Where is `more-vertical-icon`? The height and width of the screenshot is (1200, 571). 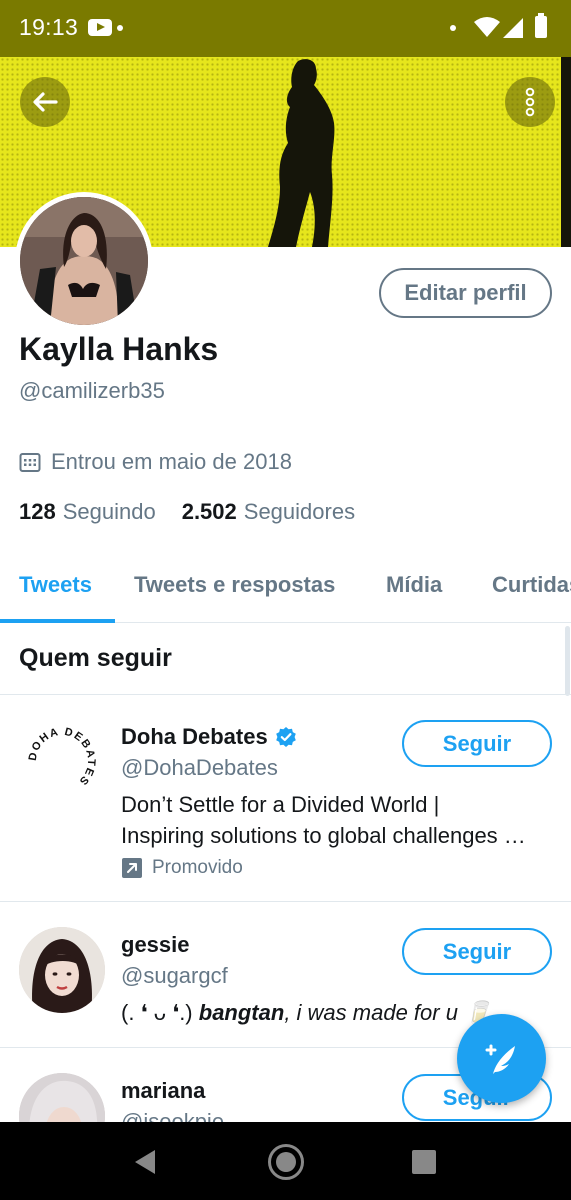
more-vertical-icon is located at coordinates (530, 102).